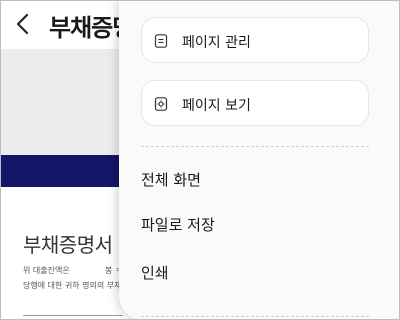  I want to click on document-text-line: 위 대출잔액은, so click(46, 270).